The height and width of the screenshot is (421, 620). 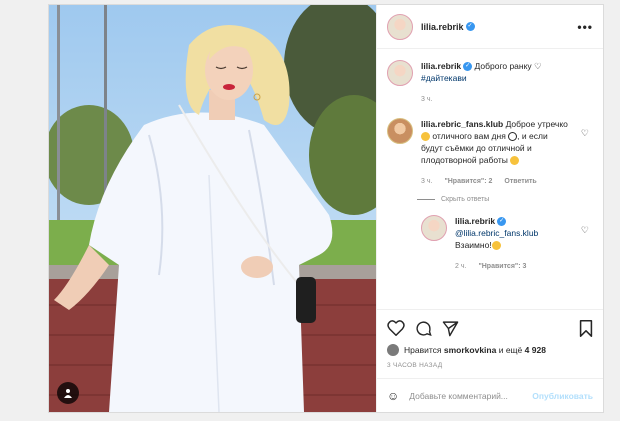 I want to click on likes-middle: и ещё, so click(x=510, y=350).